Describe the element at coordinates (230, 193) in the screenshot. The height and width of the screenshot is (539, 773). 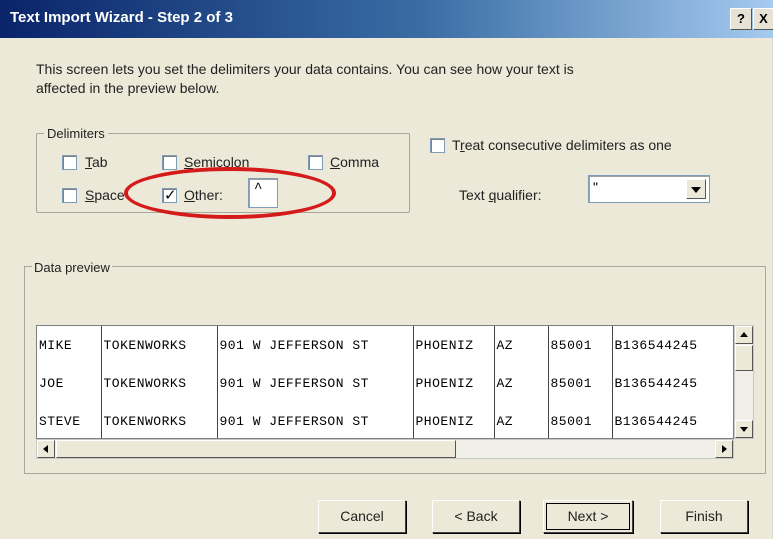
I see `highlight-circle` at that location.